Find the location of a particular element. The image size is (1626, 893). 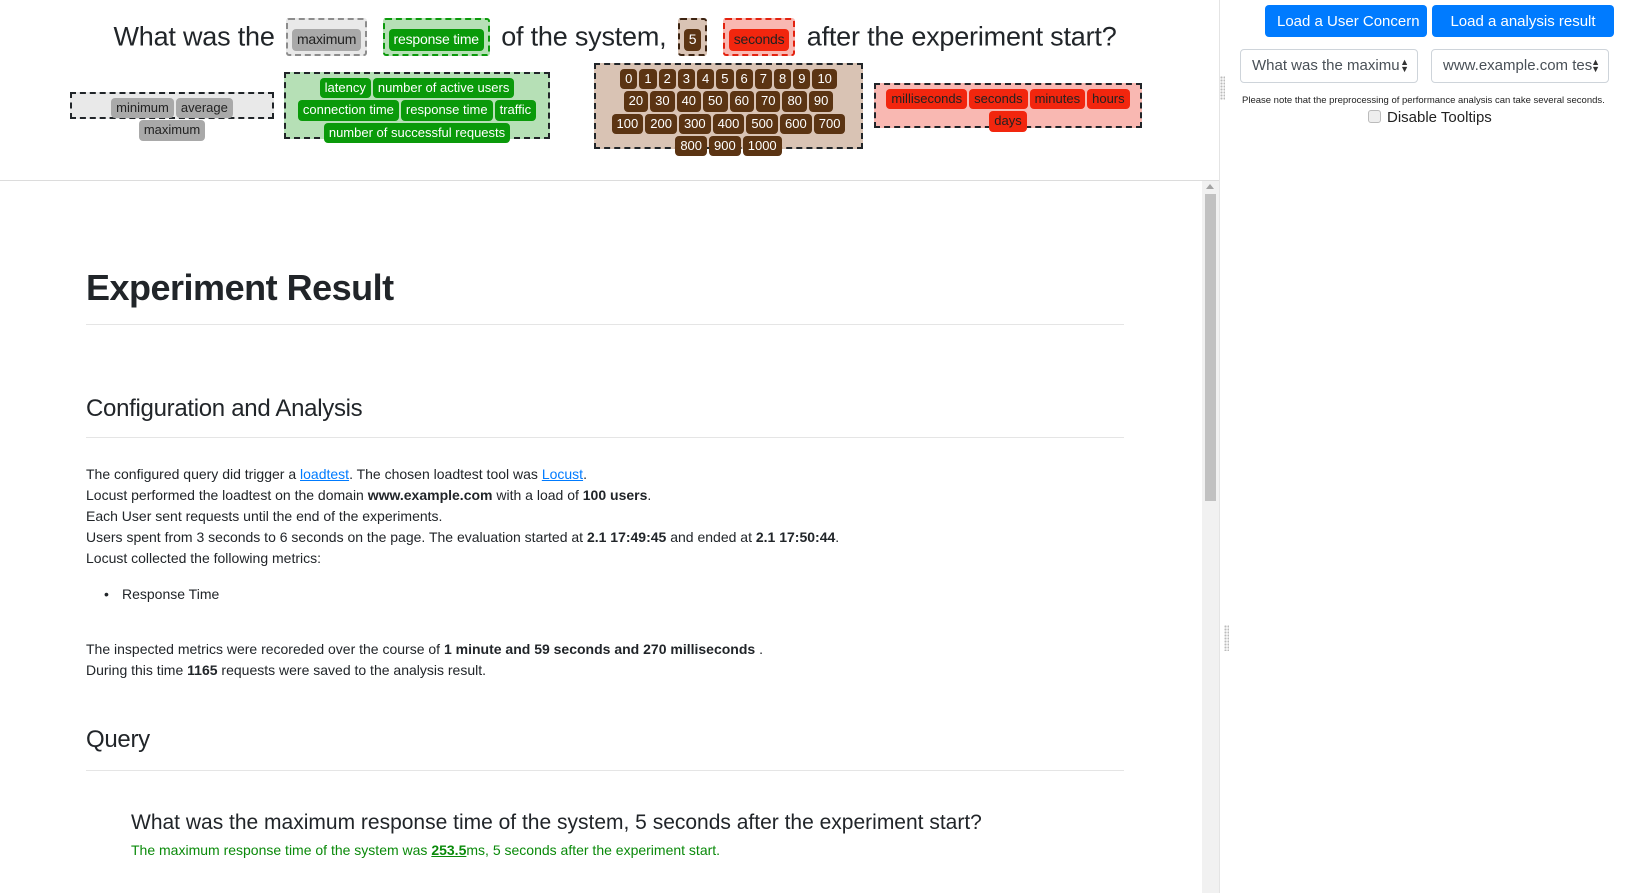

question-word: What was the is located at coordinates (194, 36).